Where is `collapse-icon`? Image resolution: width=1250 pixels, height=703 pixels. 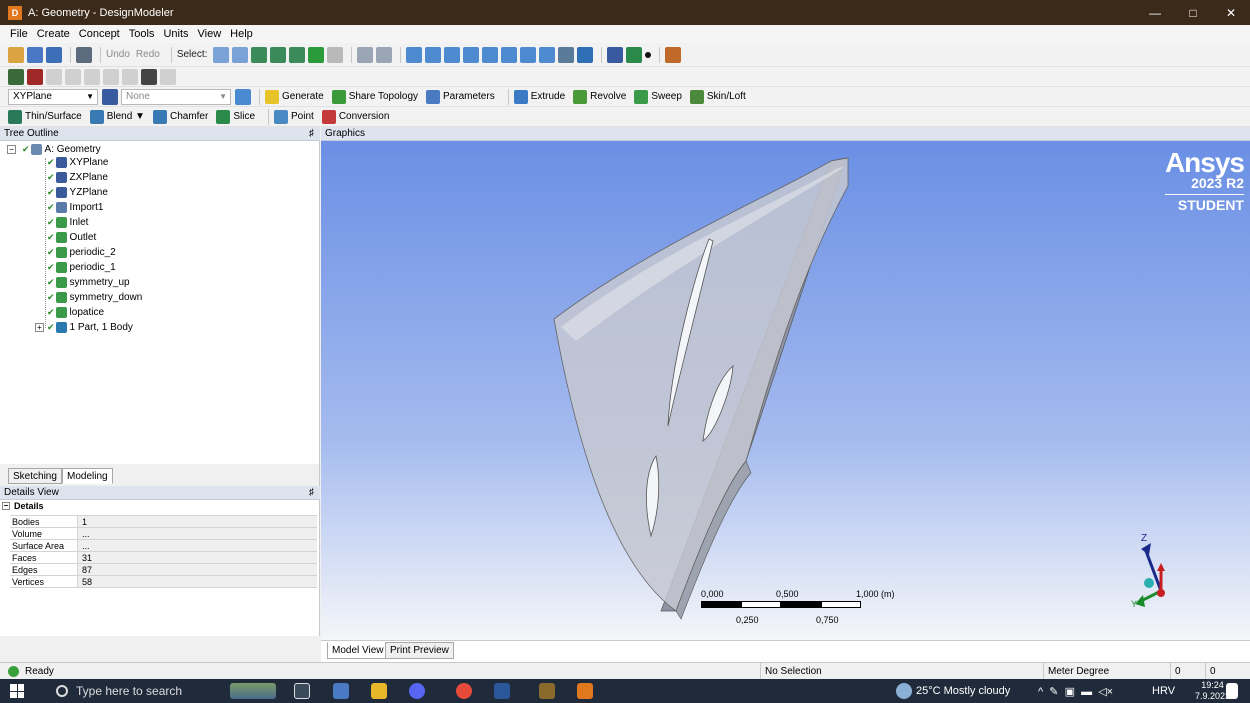
collapse-icon is located at coordinates (384, 54).